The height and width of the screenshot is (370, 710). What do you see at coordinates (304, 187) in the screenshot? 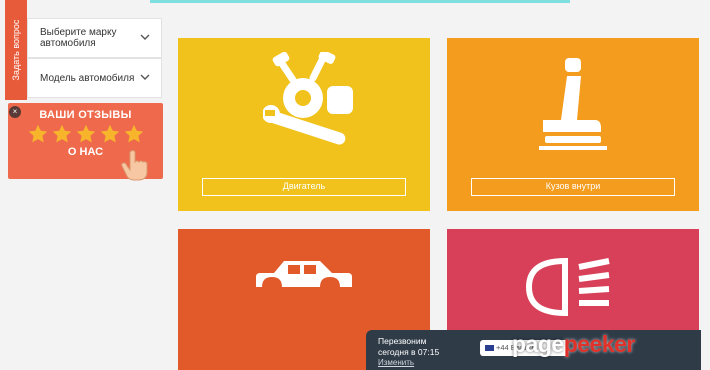
I see `tile-engine-button: Двигатель` at bounding box center [304, 187].